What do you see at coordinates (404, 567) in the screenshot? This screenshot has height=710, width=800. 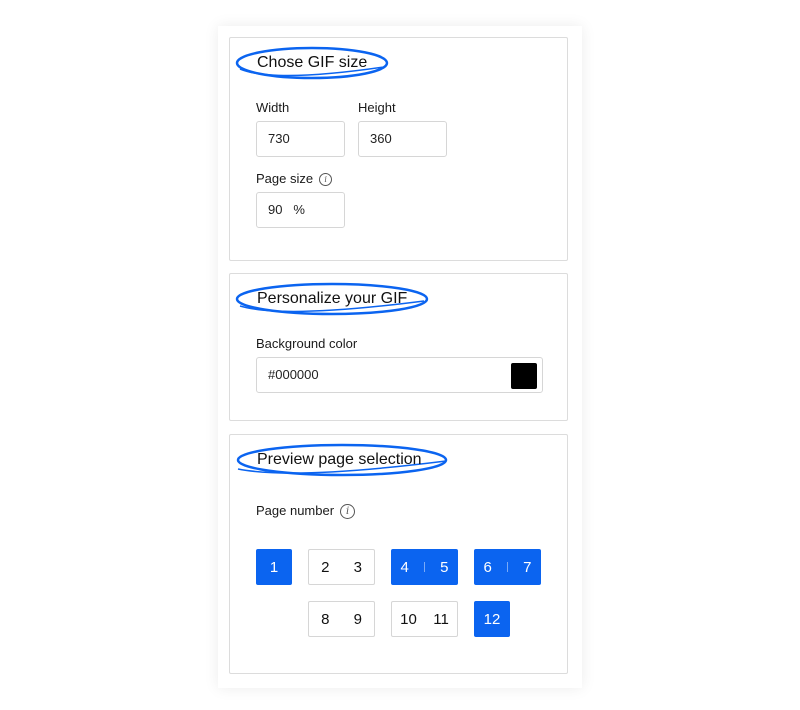 I see `page-number: 4` at bounding box center [404, 567].